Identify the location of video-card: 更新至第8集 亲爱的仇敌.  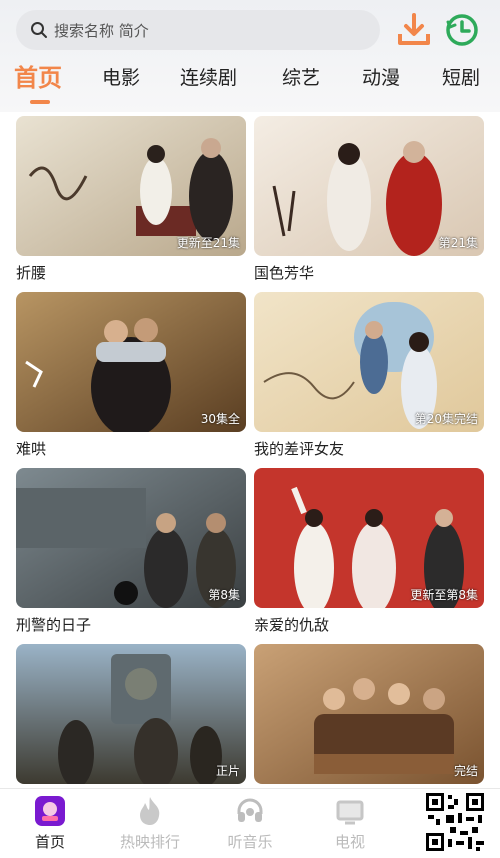
(369, 552).